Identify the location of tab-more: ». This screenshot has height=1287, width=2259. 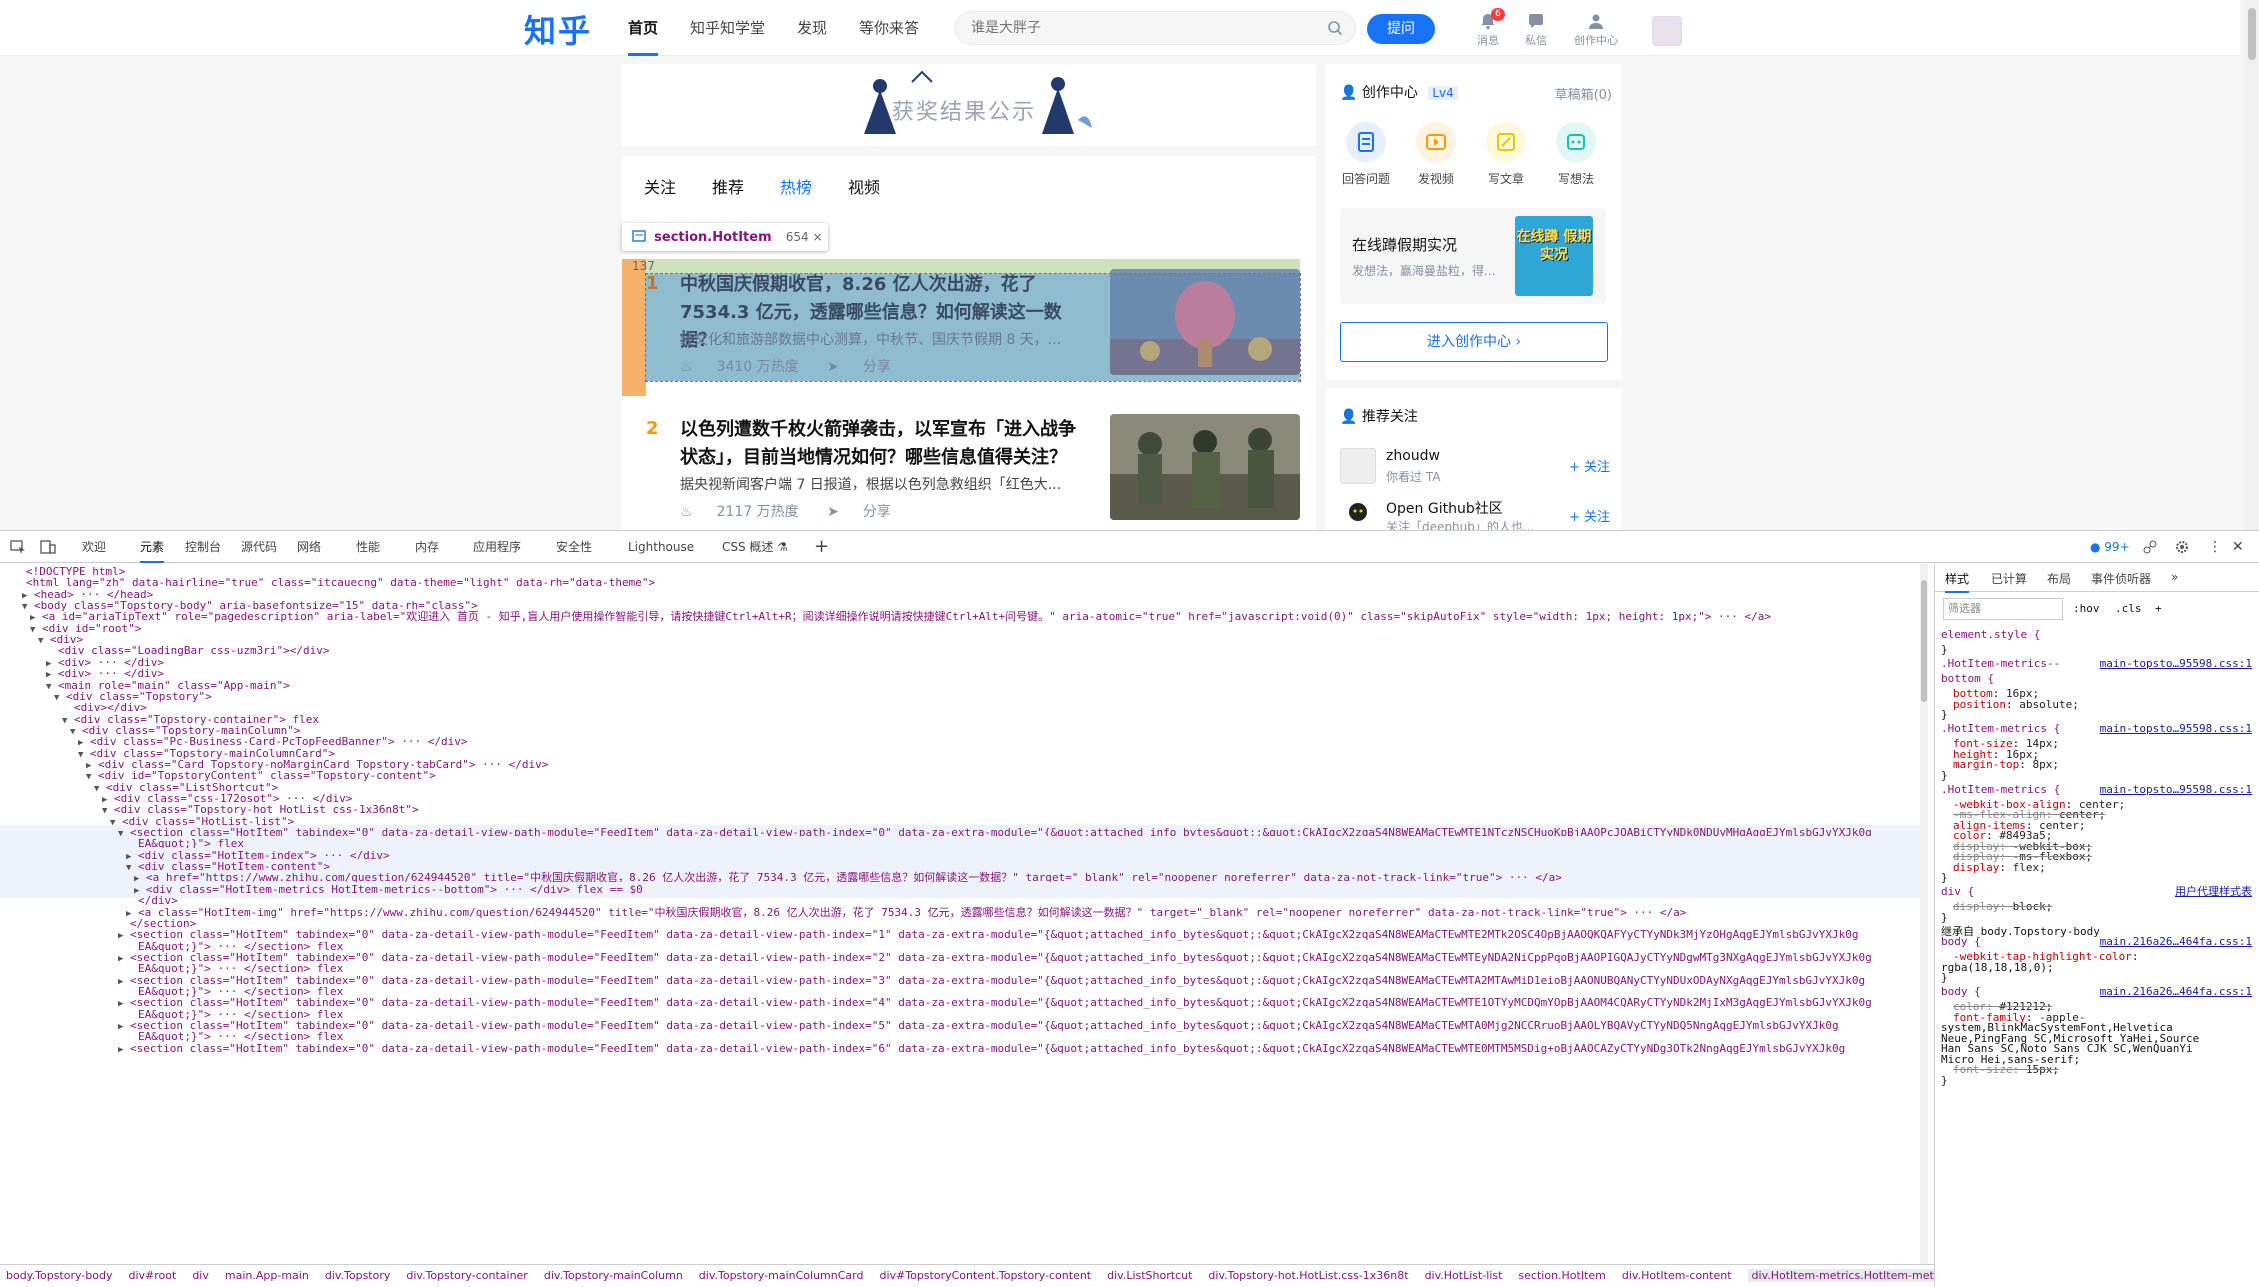
(2174, 577).